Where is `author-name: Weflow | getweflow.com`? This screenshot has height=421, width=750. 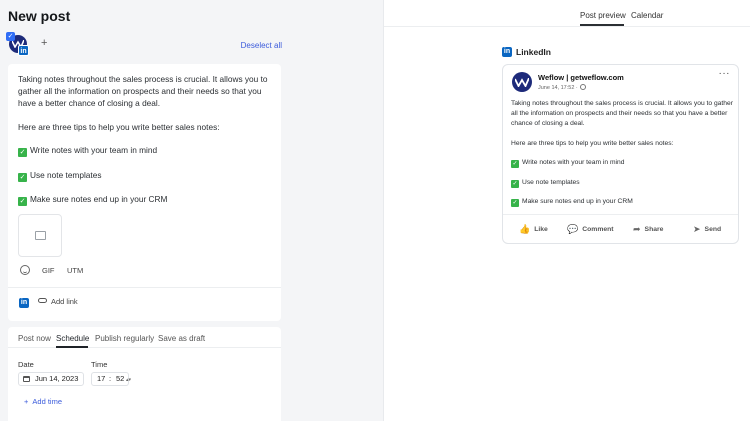 author-name: Weflow | getweflow.com is located at coordinates (581, 77).